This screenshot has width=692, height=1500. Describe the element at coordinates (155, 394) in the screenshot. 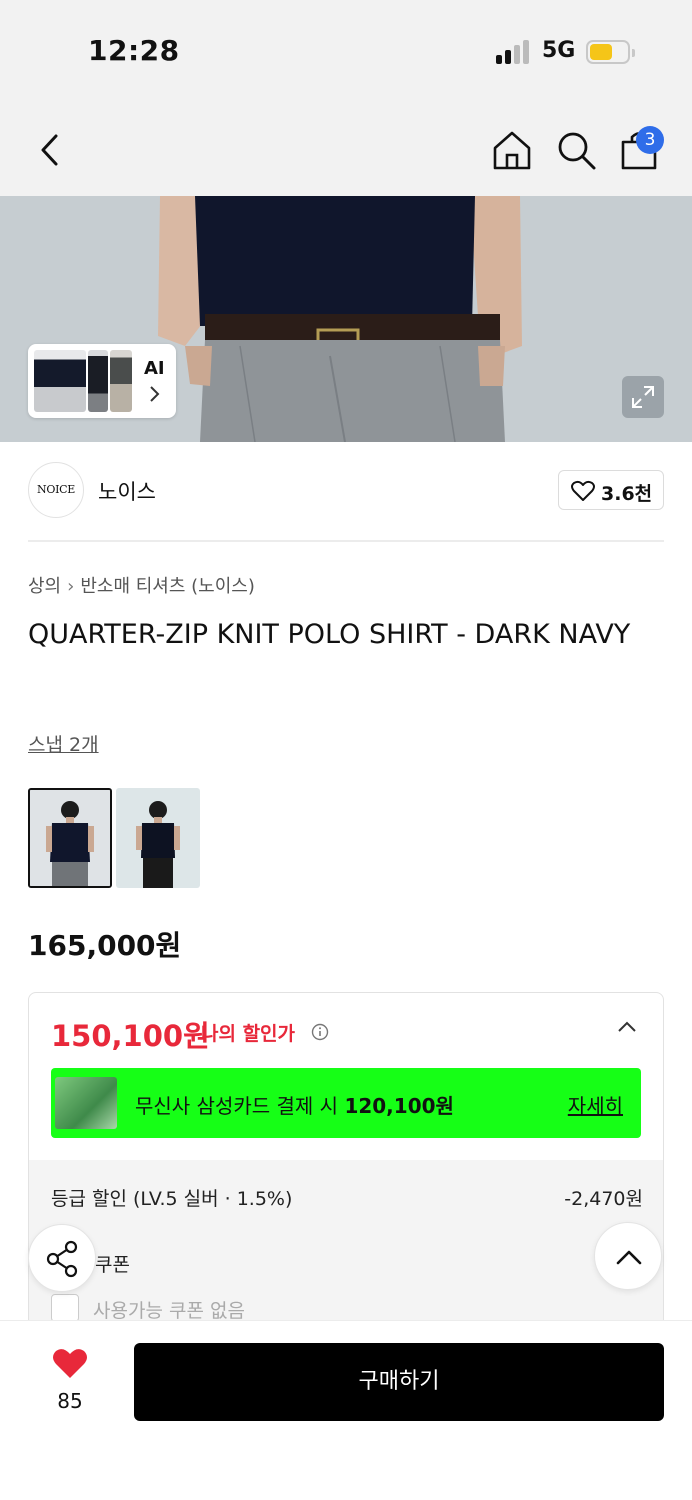

I see `chevron-right-icon` at that location.